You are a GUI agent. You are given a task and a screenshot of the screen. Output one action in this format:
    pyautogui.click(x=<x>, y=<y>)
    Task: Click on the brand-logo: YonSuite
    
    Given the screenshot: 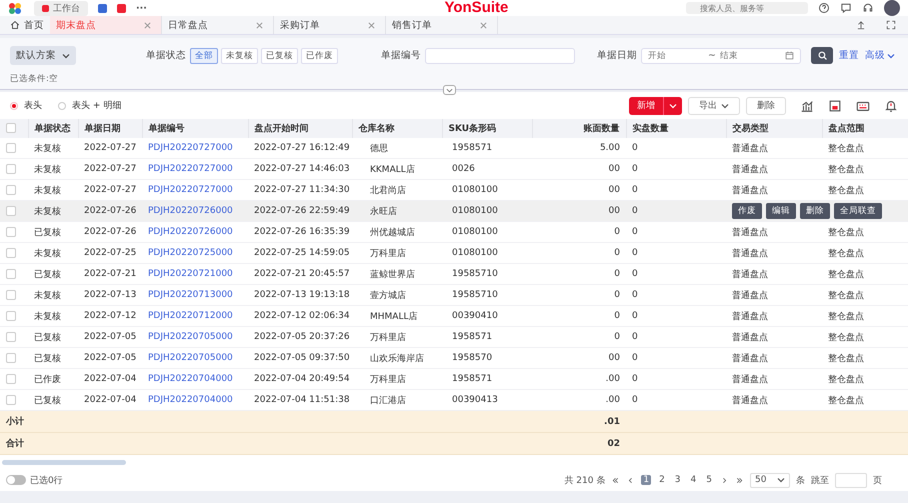 What is the action you would take?
    pyautogui.click(x=475, y=8)
    